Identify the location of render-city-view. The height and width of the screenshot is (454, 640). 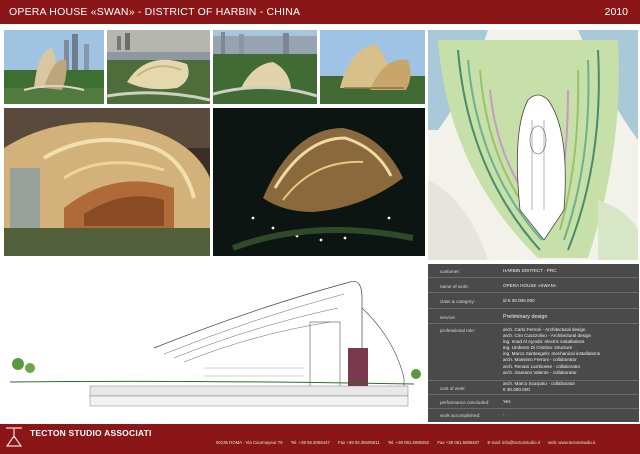
(265, 67).